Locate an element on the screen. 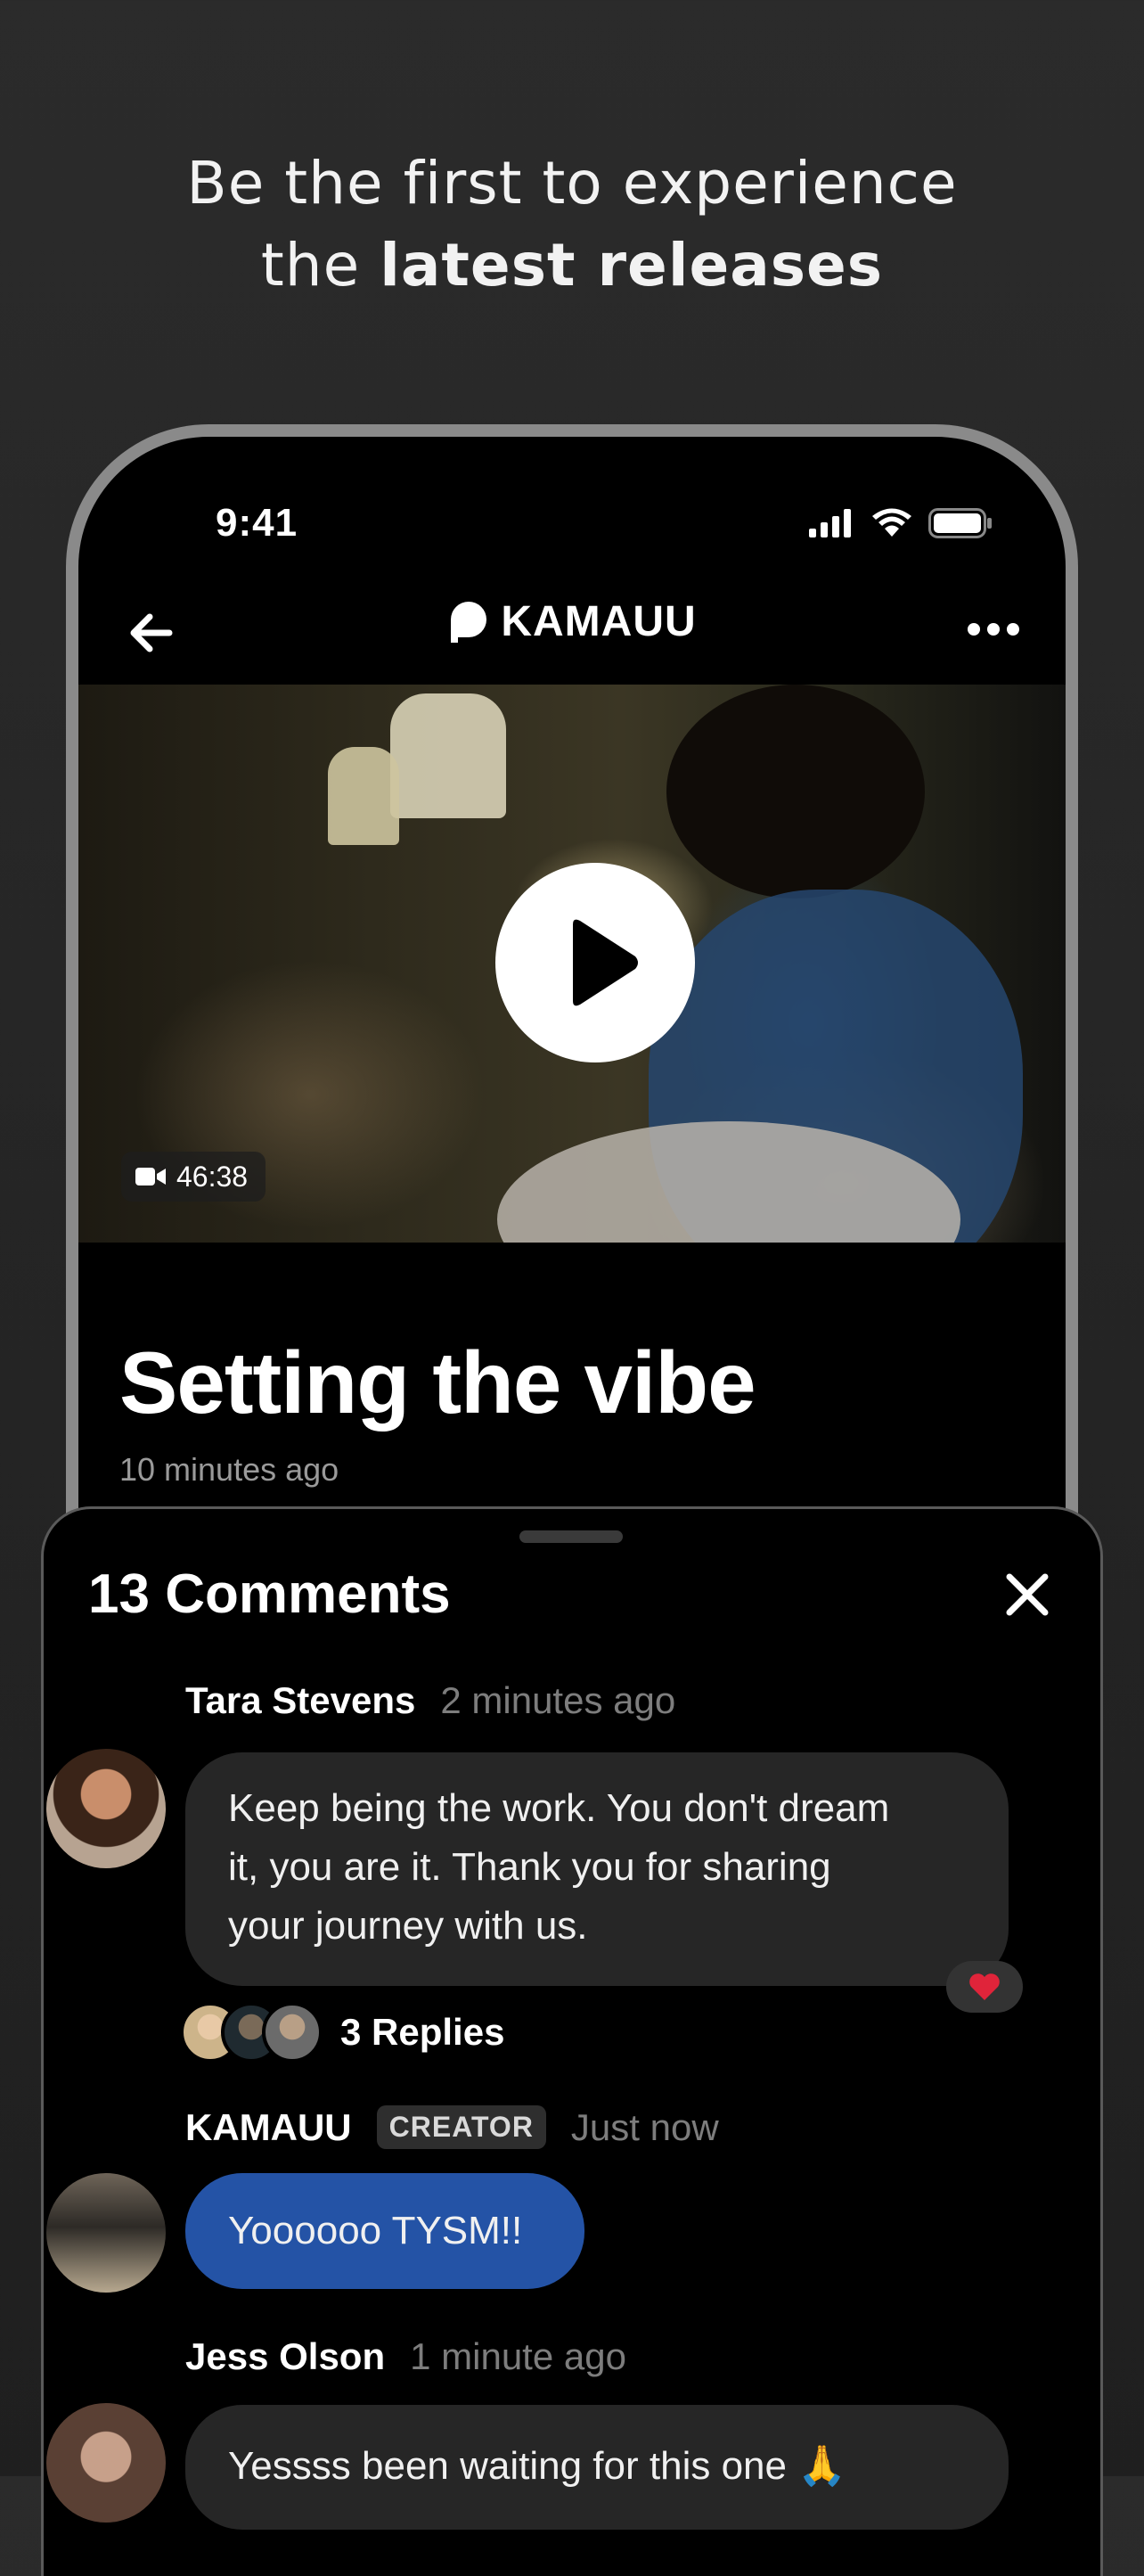 This screenshot has height=2576, width=1144. battery-icon is located at coordinates (960, 523).